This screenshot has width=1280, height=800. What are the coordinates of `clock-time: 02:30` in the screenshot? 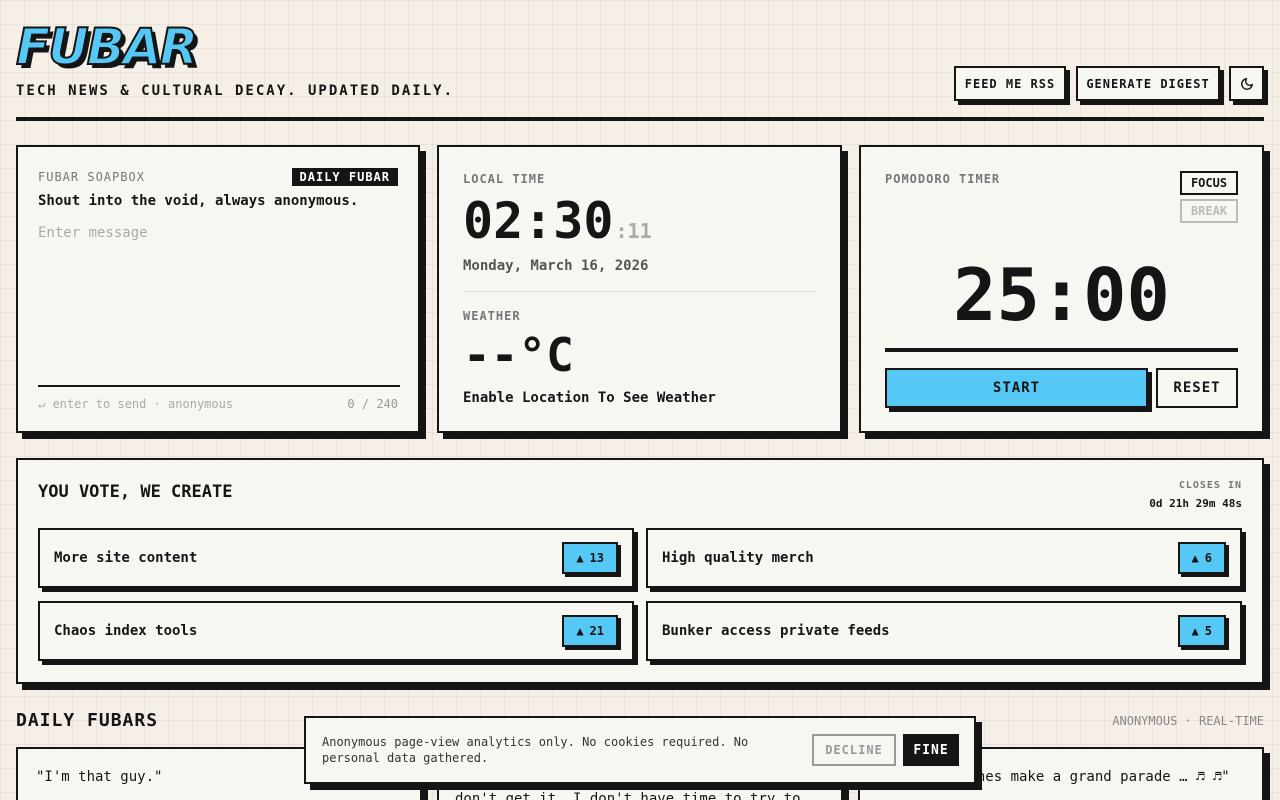 It's located at (538, 221).